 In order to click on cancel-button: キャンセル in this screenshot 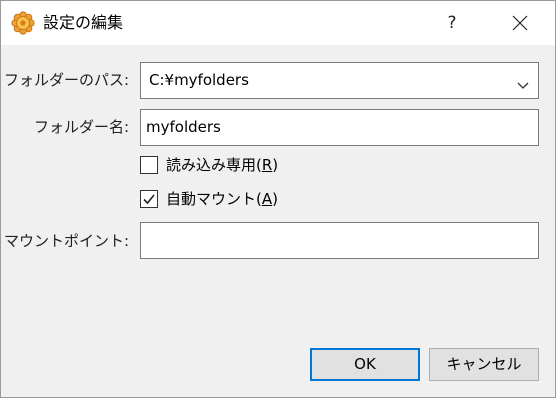, I will do `click(484, 364)`.